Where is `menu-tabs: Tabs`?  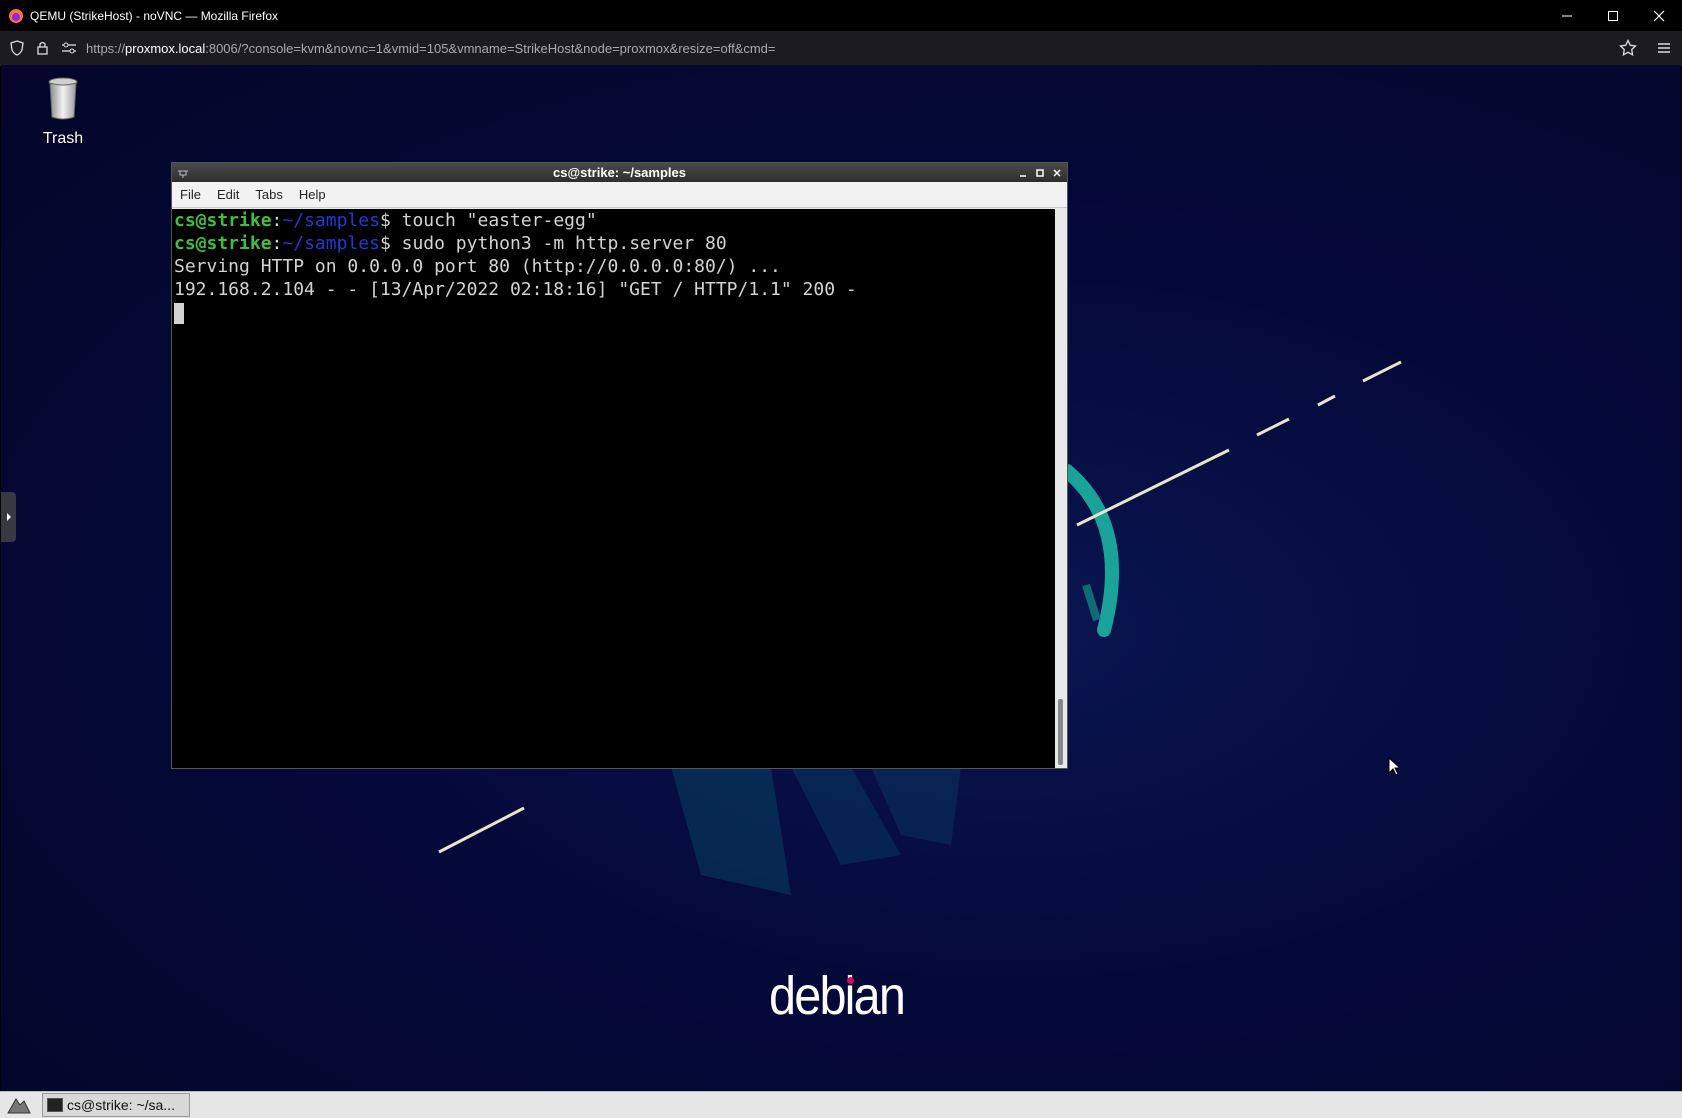 menu-tabs: Tabs is located at coordinates (268, 194).